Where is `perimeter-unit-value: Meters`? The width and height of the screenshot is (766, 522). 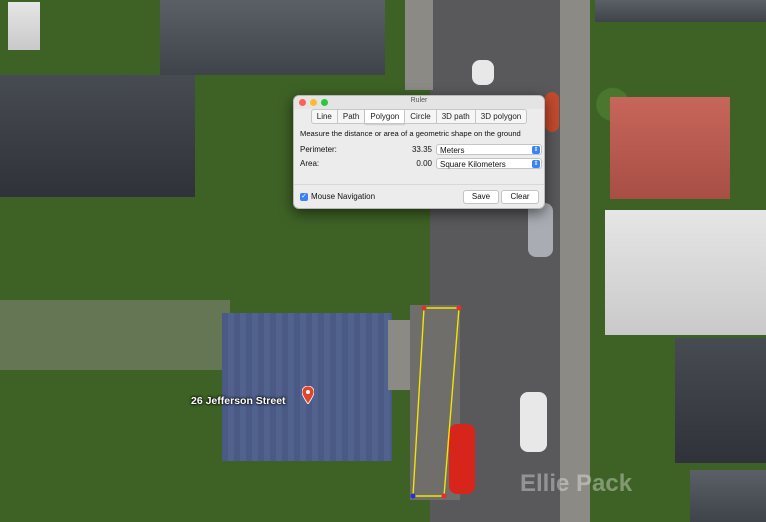
perimeter-unit-value: Meters is located at coordinates (452, 150).